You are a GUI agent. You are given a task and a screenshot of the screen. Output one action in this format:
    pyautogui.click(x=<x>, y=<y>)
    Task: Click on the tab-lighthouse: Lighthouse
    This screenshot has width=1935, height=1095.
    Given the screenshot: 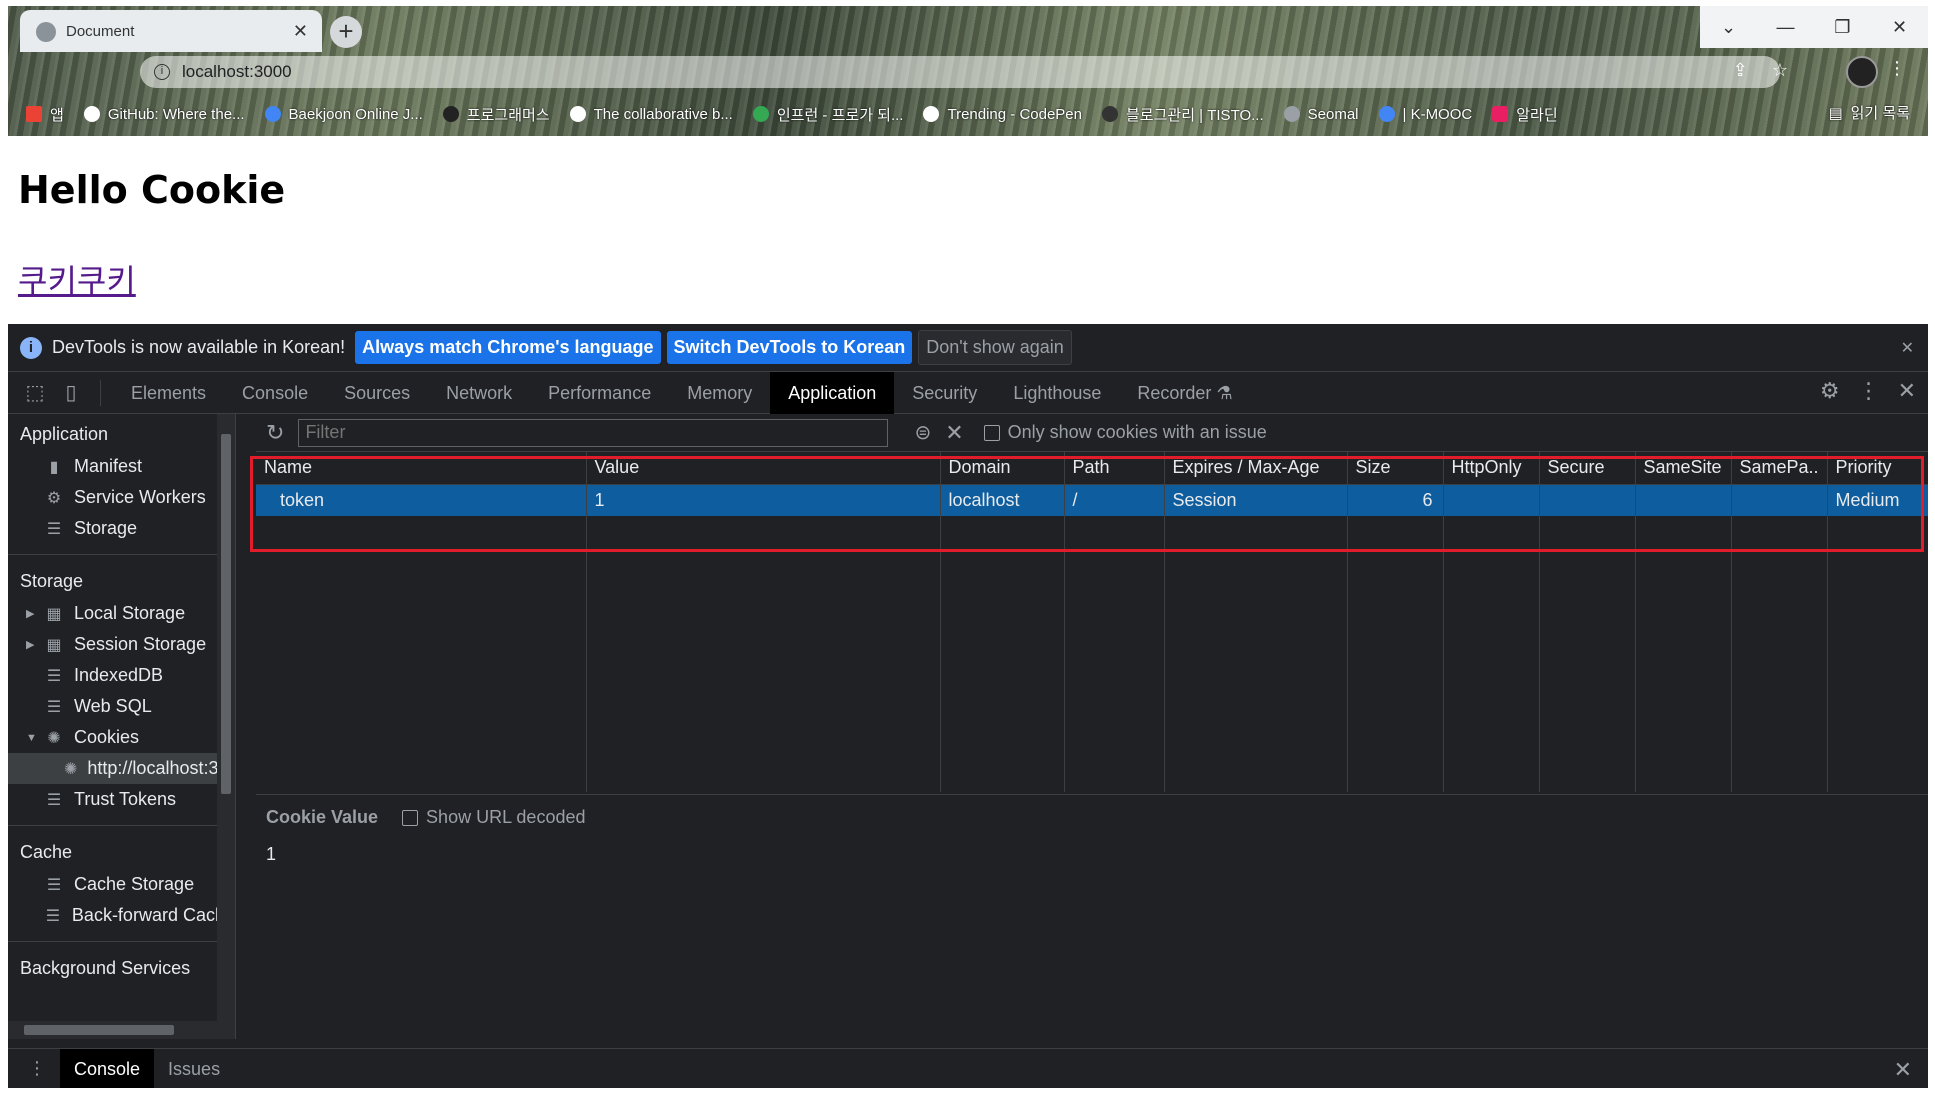 What is the action you would take?
    pyautogui.click(x=1057, y=393)
    